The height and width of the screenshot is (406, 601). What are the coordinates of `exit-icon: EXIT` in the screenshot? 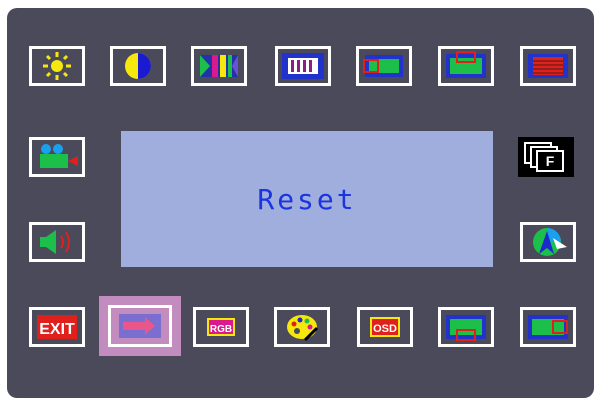 It's located at (57, 327).